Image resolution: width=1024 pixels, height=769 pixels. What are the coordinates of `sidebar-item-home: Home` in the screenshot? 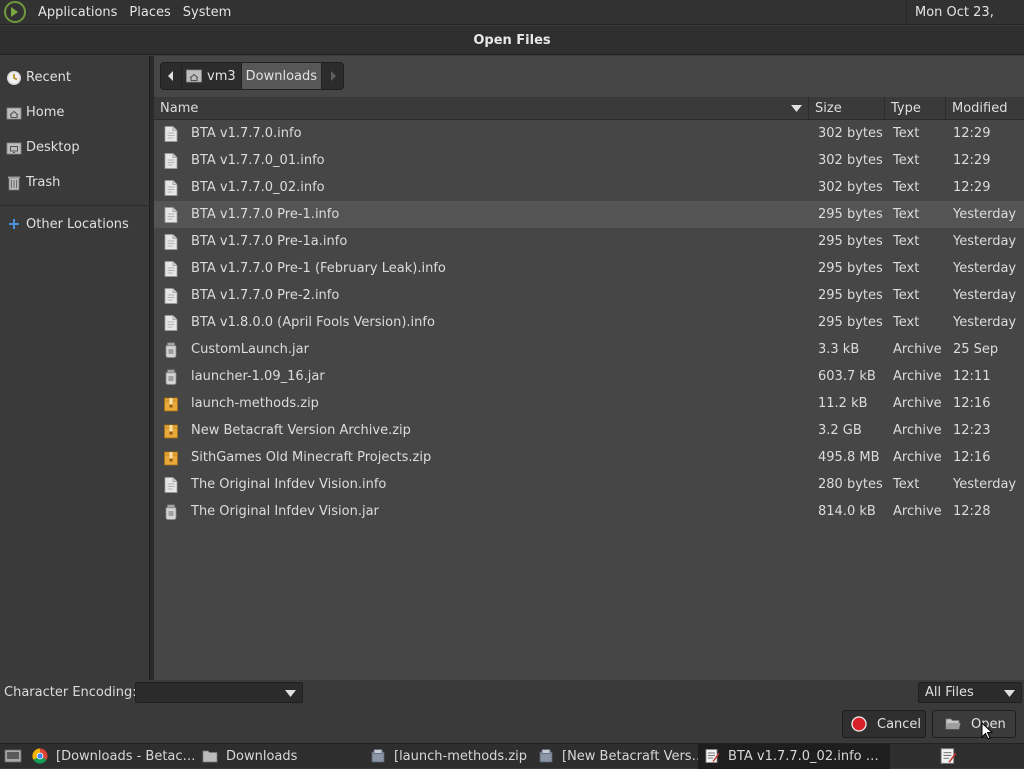 It's located at (74, 112).